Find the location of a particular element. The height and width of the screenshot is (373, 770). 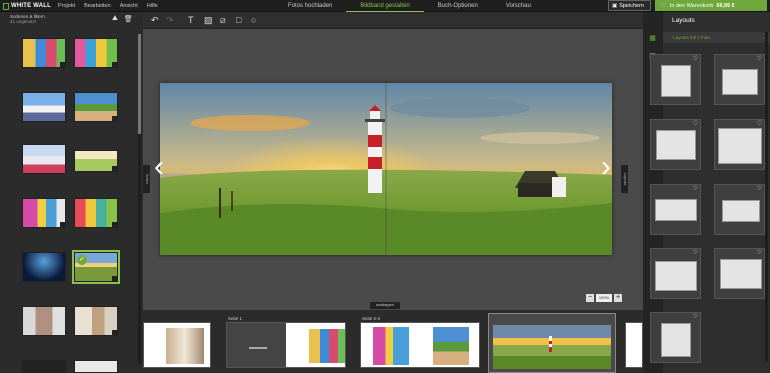

step-upload: Fotos hochladen is located at coordinates (310, 6).